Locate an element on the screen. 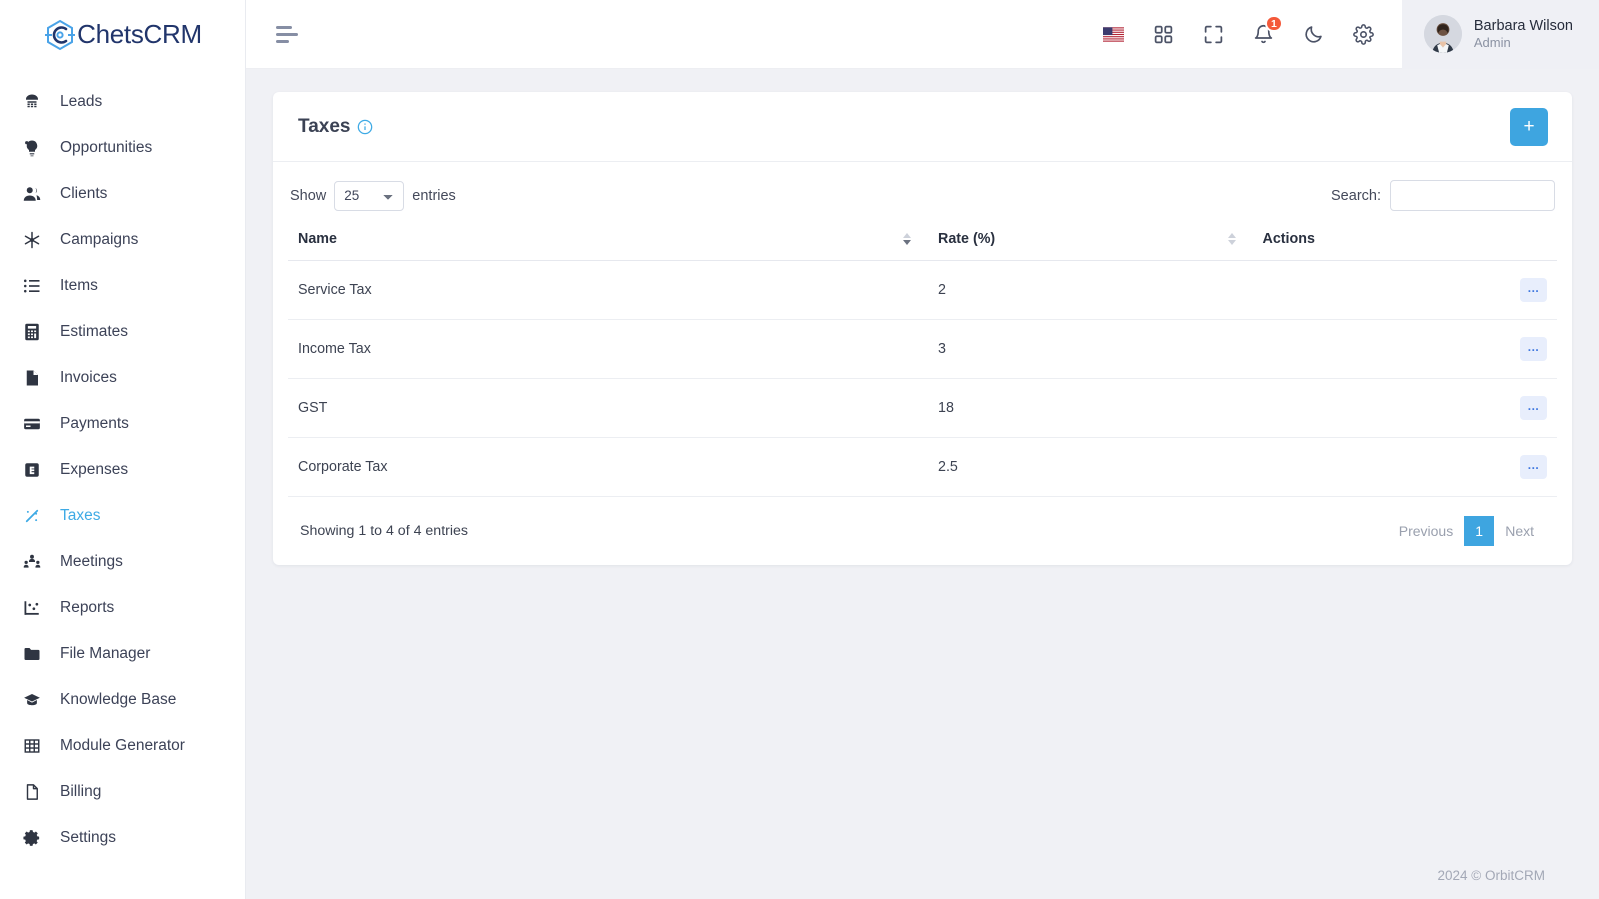 This screenshot has height=899, width=1599. sidebar-item-meetings: Meetings is located at coordinates (122, 562).